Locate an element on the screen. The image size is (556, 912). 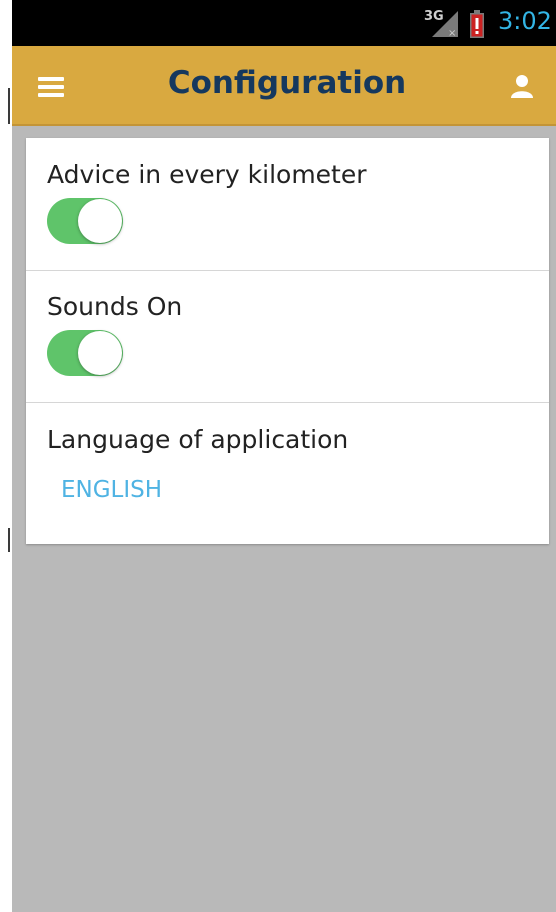
advice-toggle is located at coordinates (85, 221).